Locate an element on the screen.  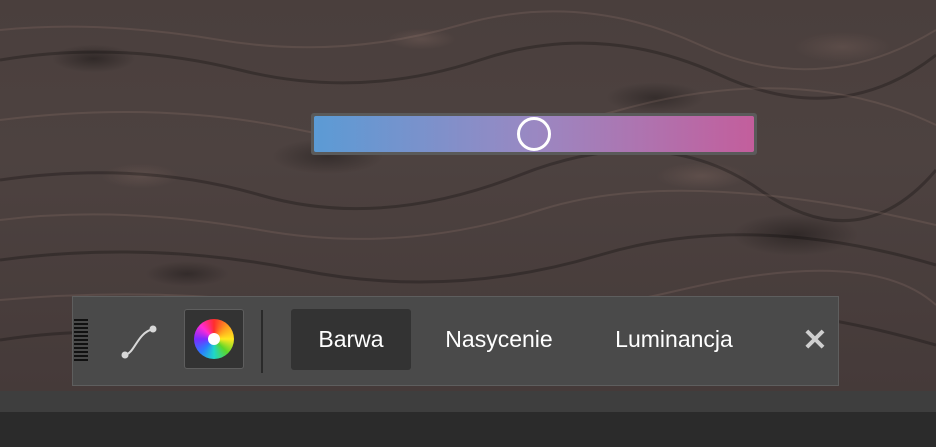
curve-icon is located at coordinates (139, 342).